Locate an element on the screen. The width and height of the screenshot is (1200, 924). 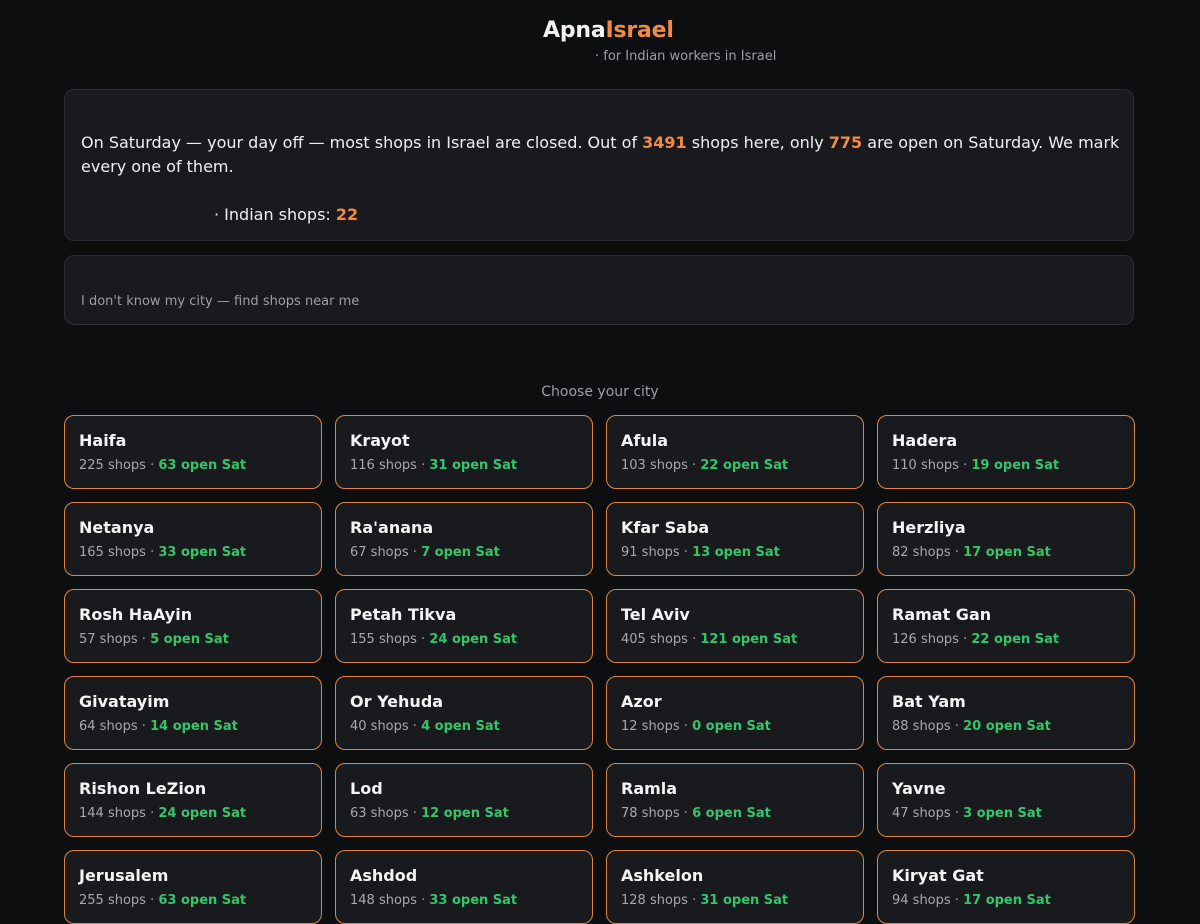
brand-name-part2: Israel is located at coordinates (639, 30).